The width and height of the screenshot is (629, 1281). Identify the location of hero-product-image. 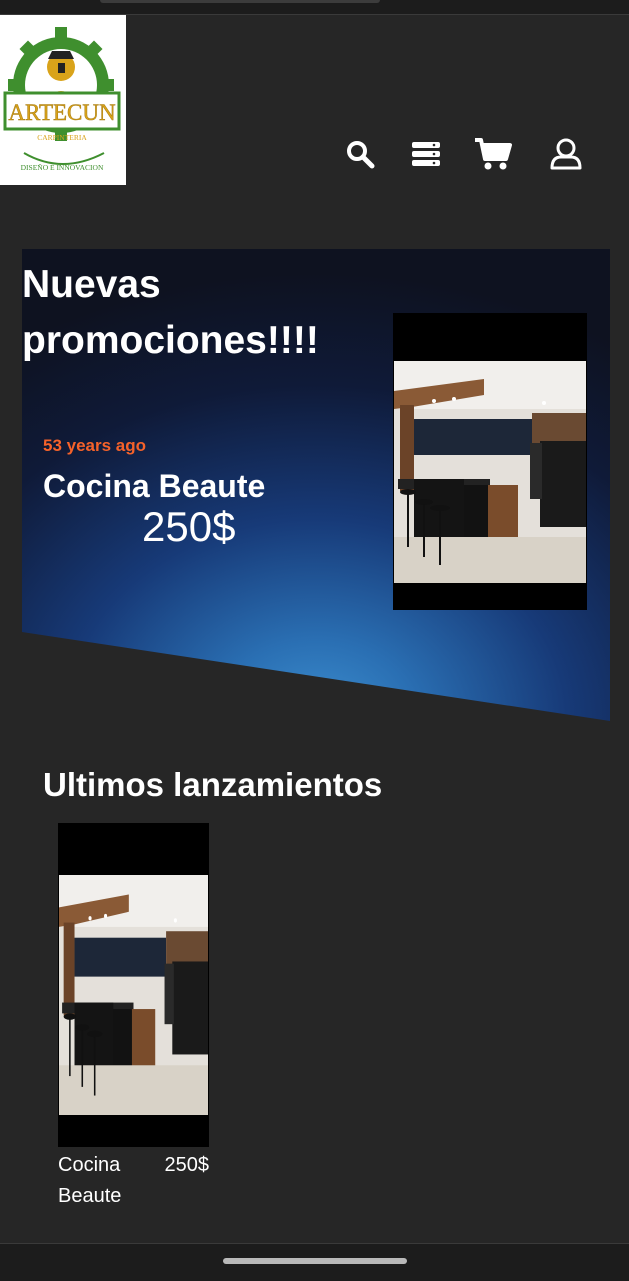
(490, 461).